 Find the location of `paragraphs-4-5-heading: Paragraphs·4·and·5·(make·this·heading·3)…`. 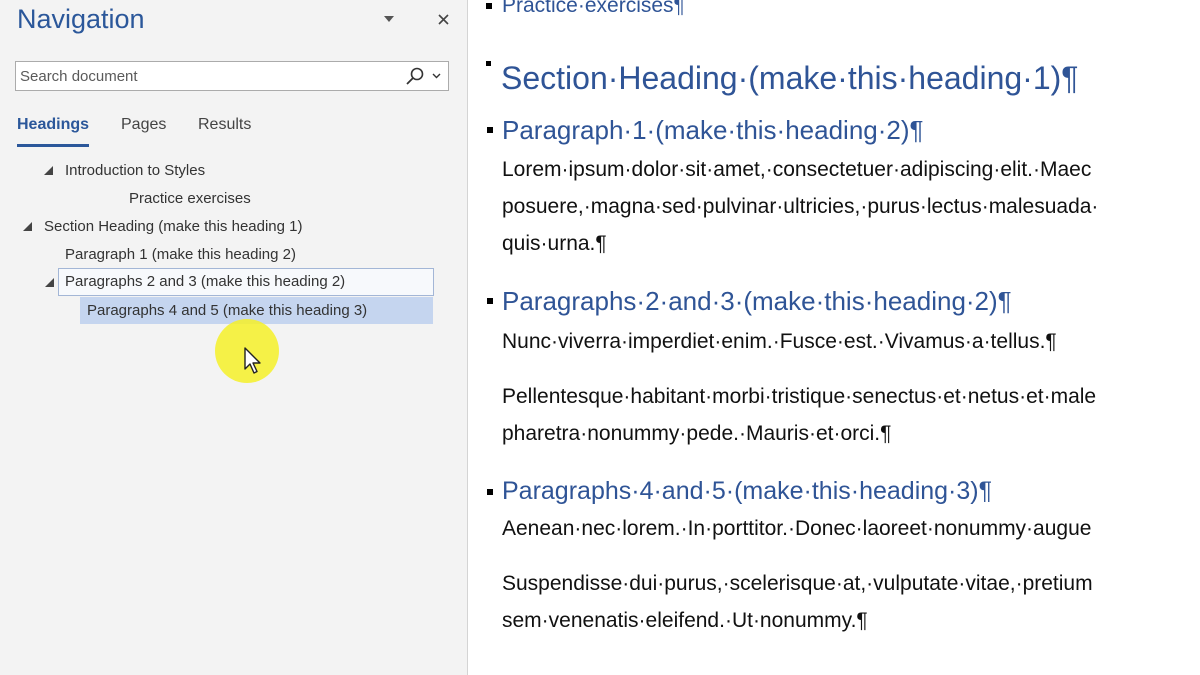

paragraphs-4-5-heading: Paragraphs·4·and·5·(make·this·heading·3)… is located at coordinates (747, 491).